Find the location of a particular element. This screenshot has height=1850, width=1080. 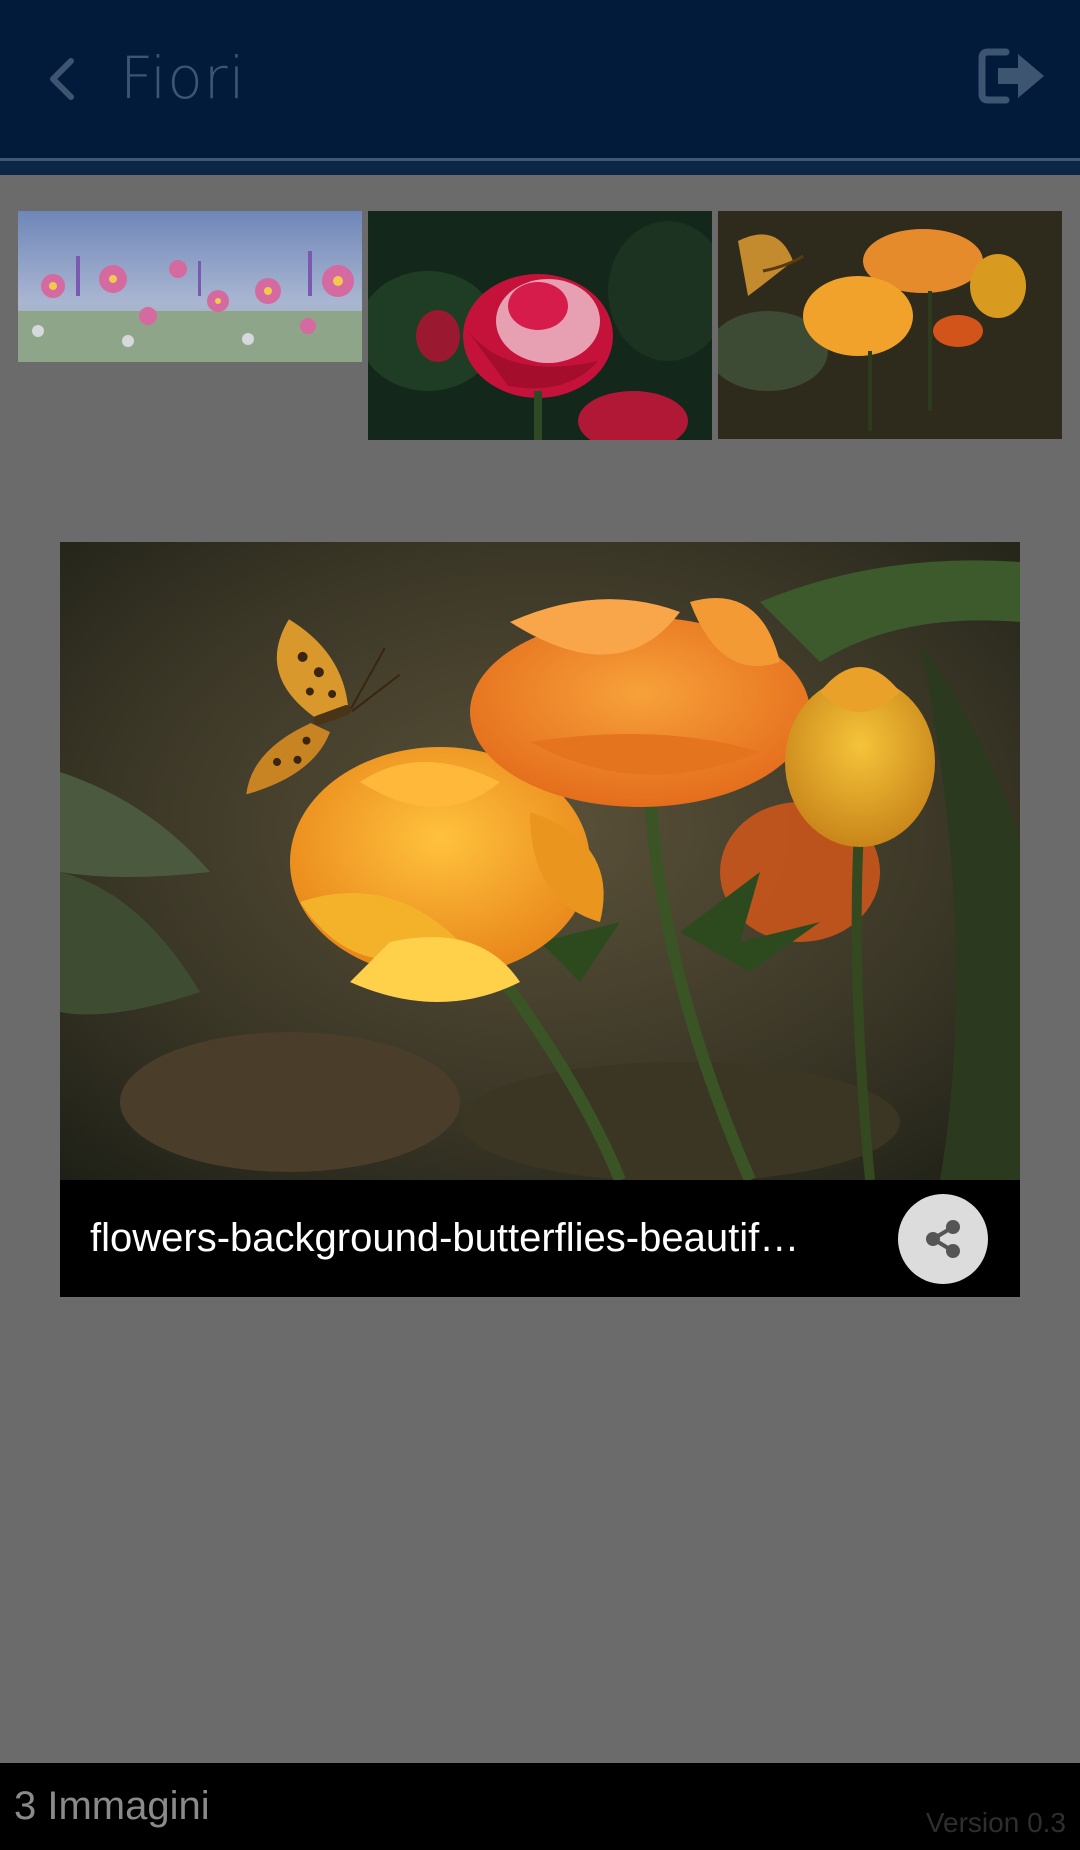

share-button is located at coordinates (943, 1239).